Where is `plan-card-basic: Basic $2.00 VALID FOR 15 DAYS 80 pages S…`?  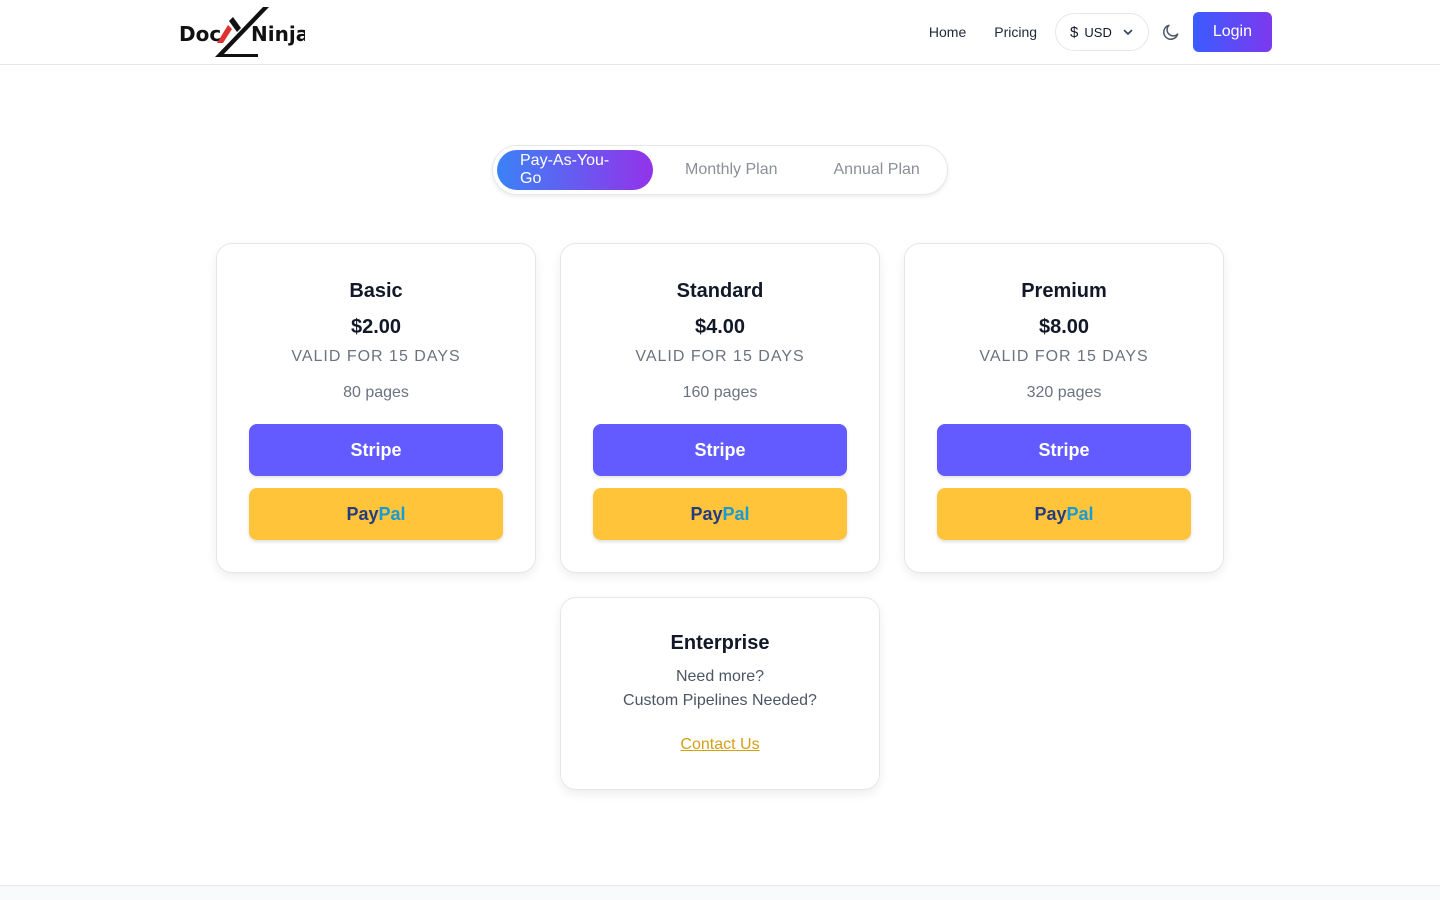 plan-card-basic: Basic $2.00 VALID FOR 15 DAYS 80 pages S… is located at coordinates (376, 408).